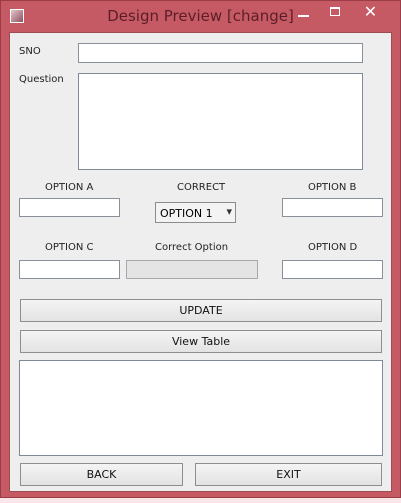  I want to click on option-a-label: OPTION A, so click(69, 187).